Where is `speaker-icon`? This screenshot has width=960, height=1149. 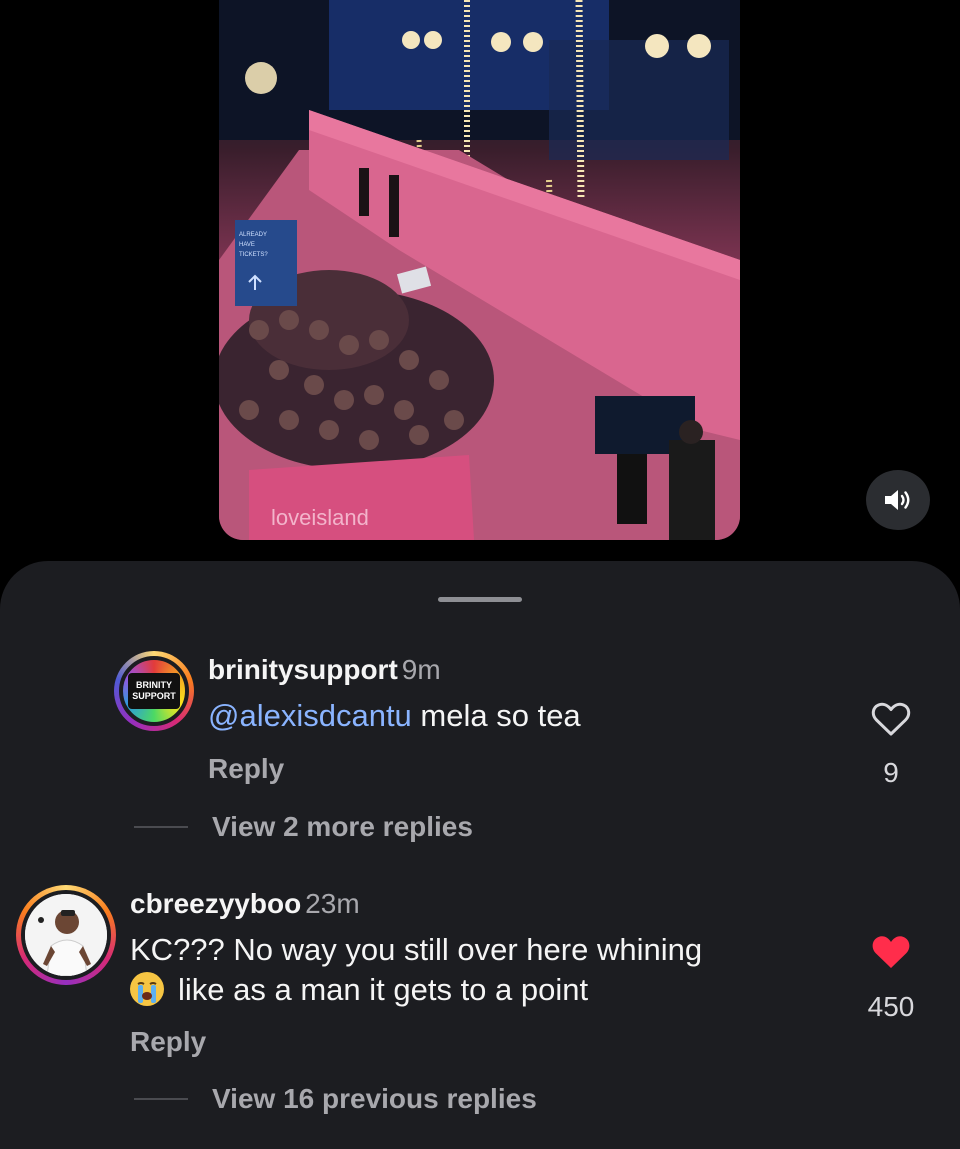 speaker-icon is located at coordinates (897, 500).